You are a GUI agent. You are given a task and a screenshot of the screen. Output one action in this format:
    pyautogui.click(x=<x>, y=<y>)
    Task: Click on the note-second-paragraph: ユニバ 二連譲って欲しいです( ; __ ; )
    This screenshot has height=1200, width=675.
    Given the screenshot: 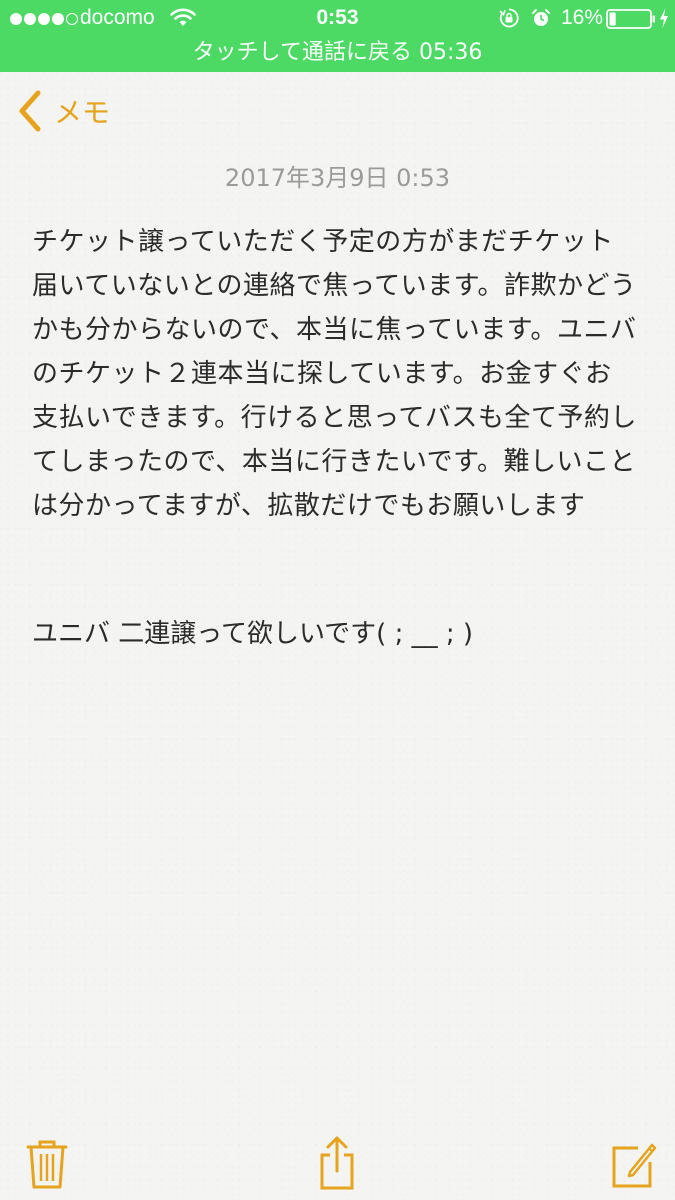 What is the action you would take?
    pyautogui.click(x=334, y=634)
    